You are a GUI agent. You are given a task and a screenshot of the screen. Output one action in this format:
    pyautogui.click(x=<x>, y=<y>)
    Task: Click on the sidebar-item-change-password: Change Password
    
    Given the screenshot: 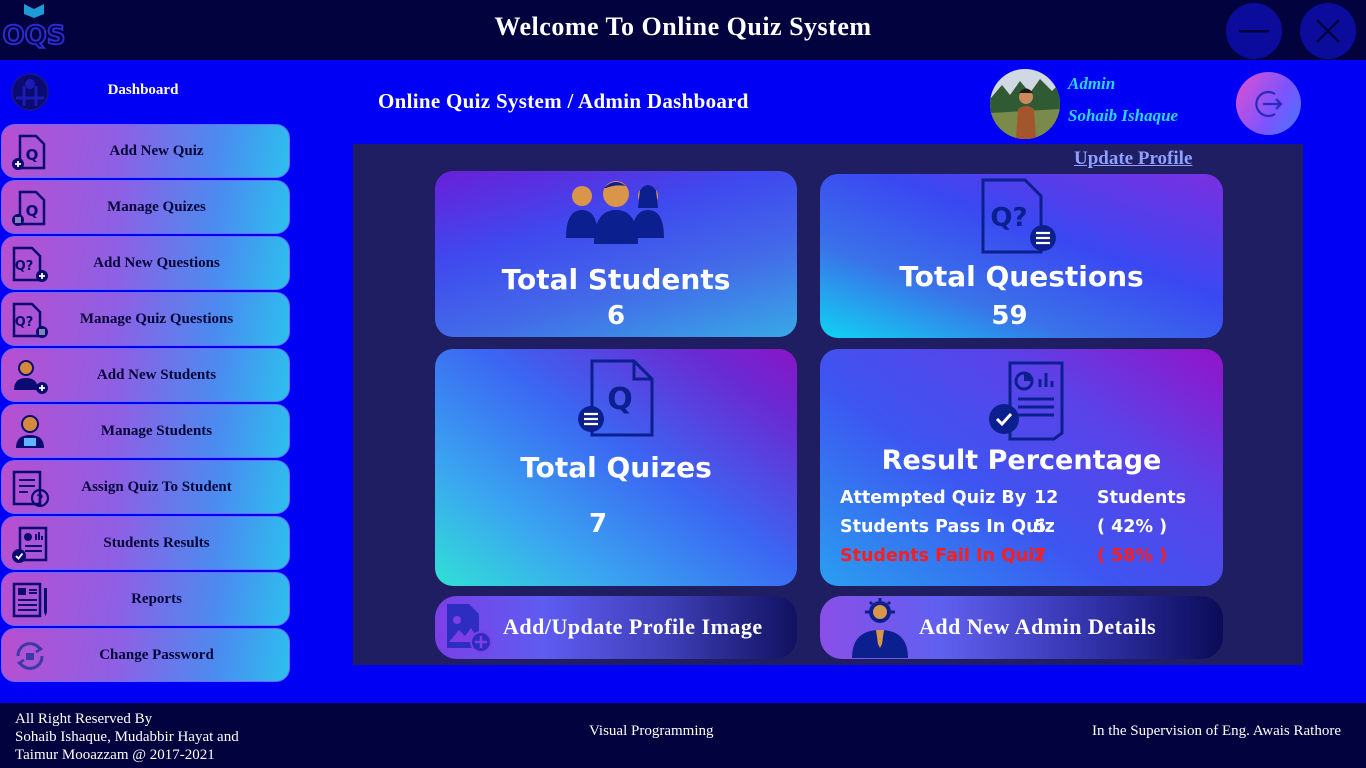 What is the action you would take?
    pyautogui.click(x=145, y=655)
    